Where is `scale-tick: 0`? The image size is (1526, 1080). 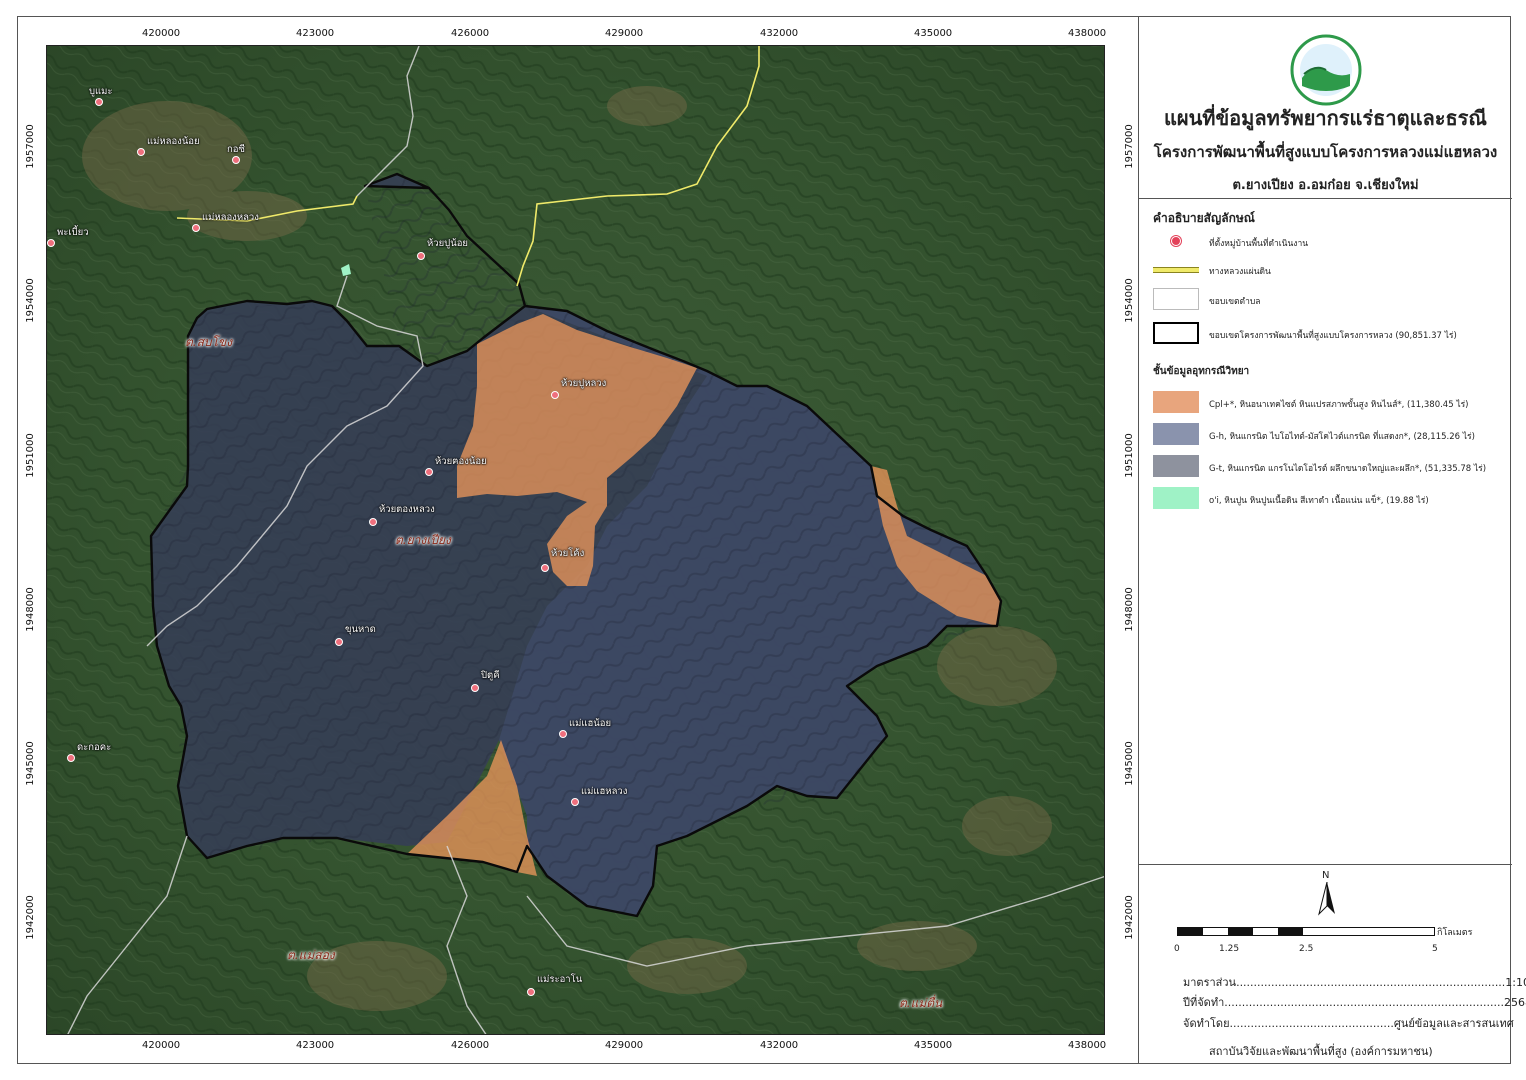
scale-tick: 0 is located at coordinates (1177, 949).